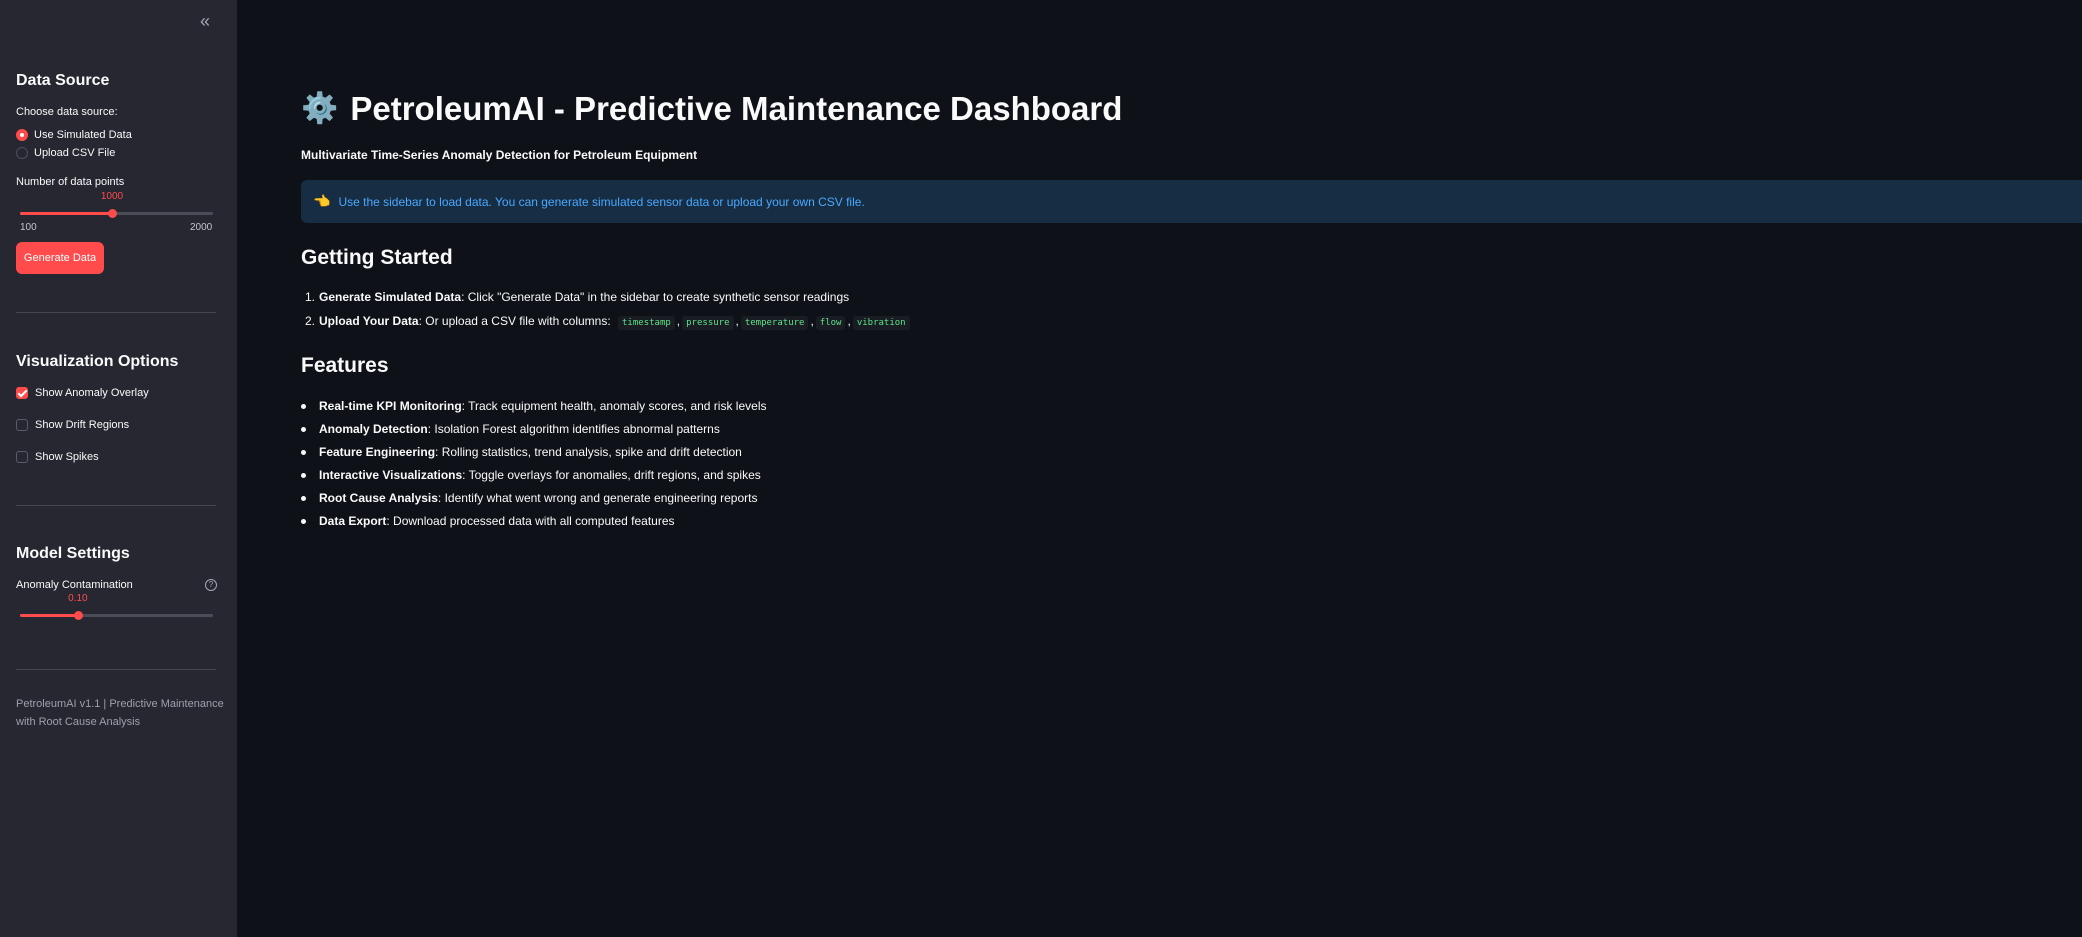 This screenshot has width=2082, height=937. What do you see at coordinates (82, 425) in the screenshot?
I see `checkbox-label: Show Drift Regions` at bounding box center [82, 425].